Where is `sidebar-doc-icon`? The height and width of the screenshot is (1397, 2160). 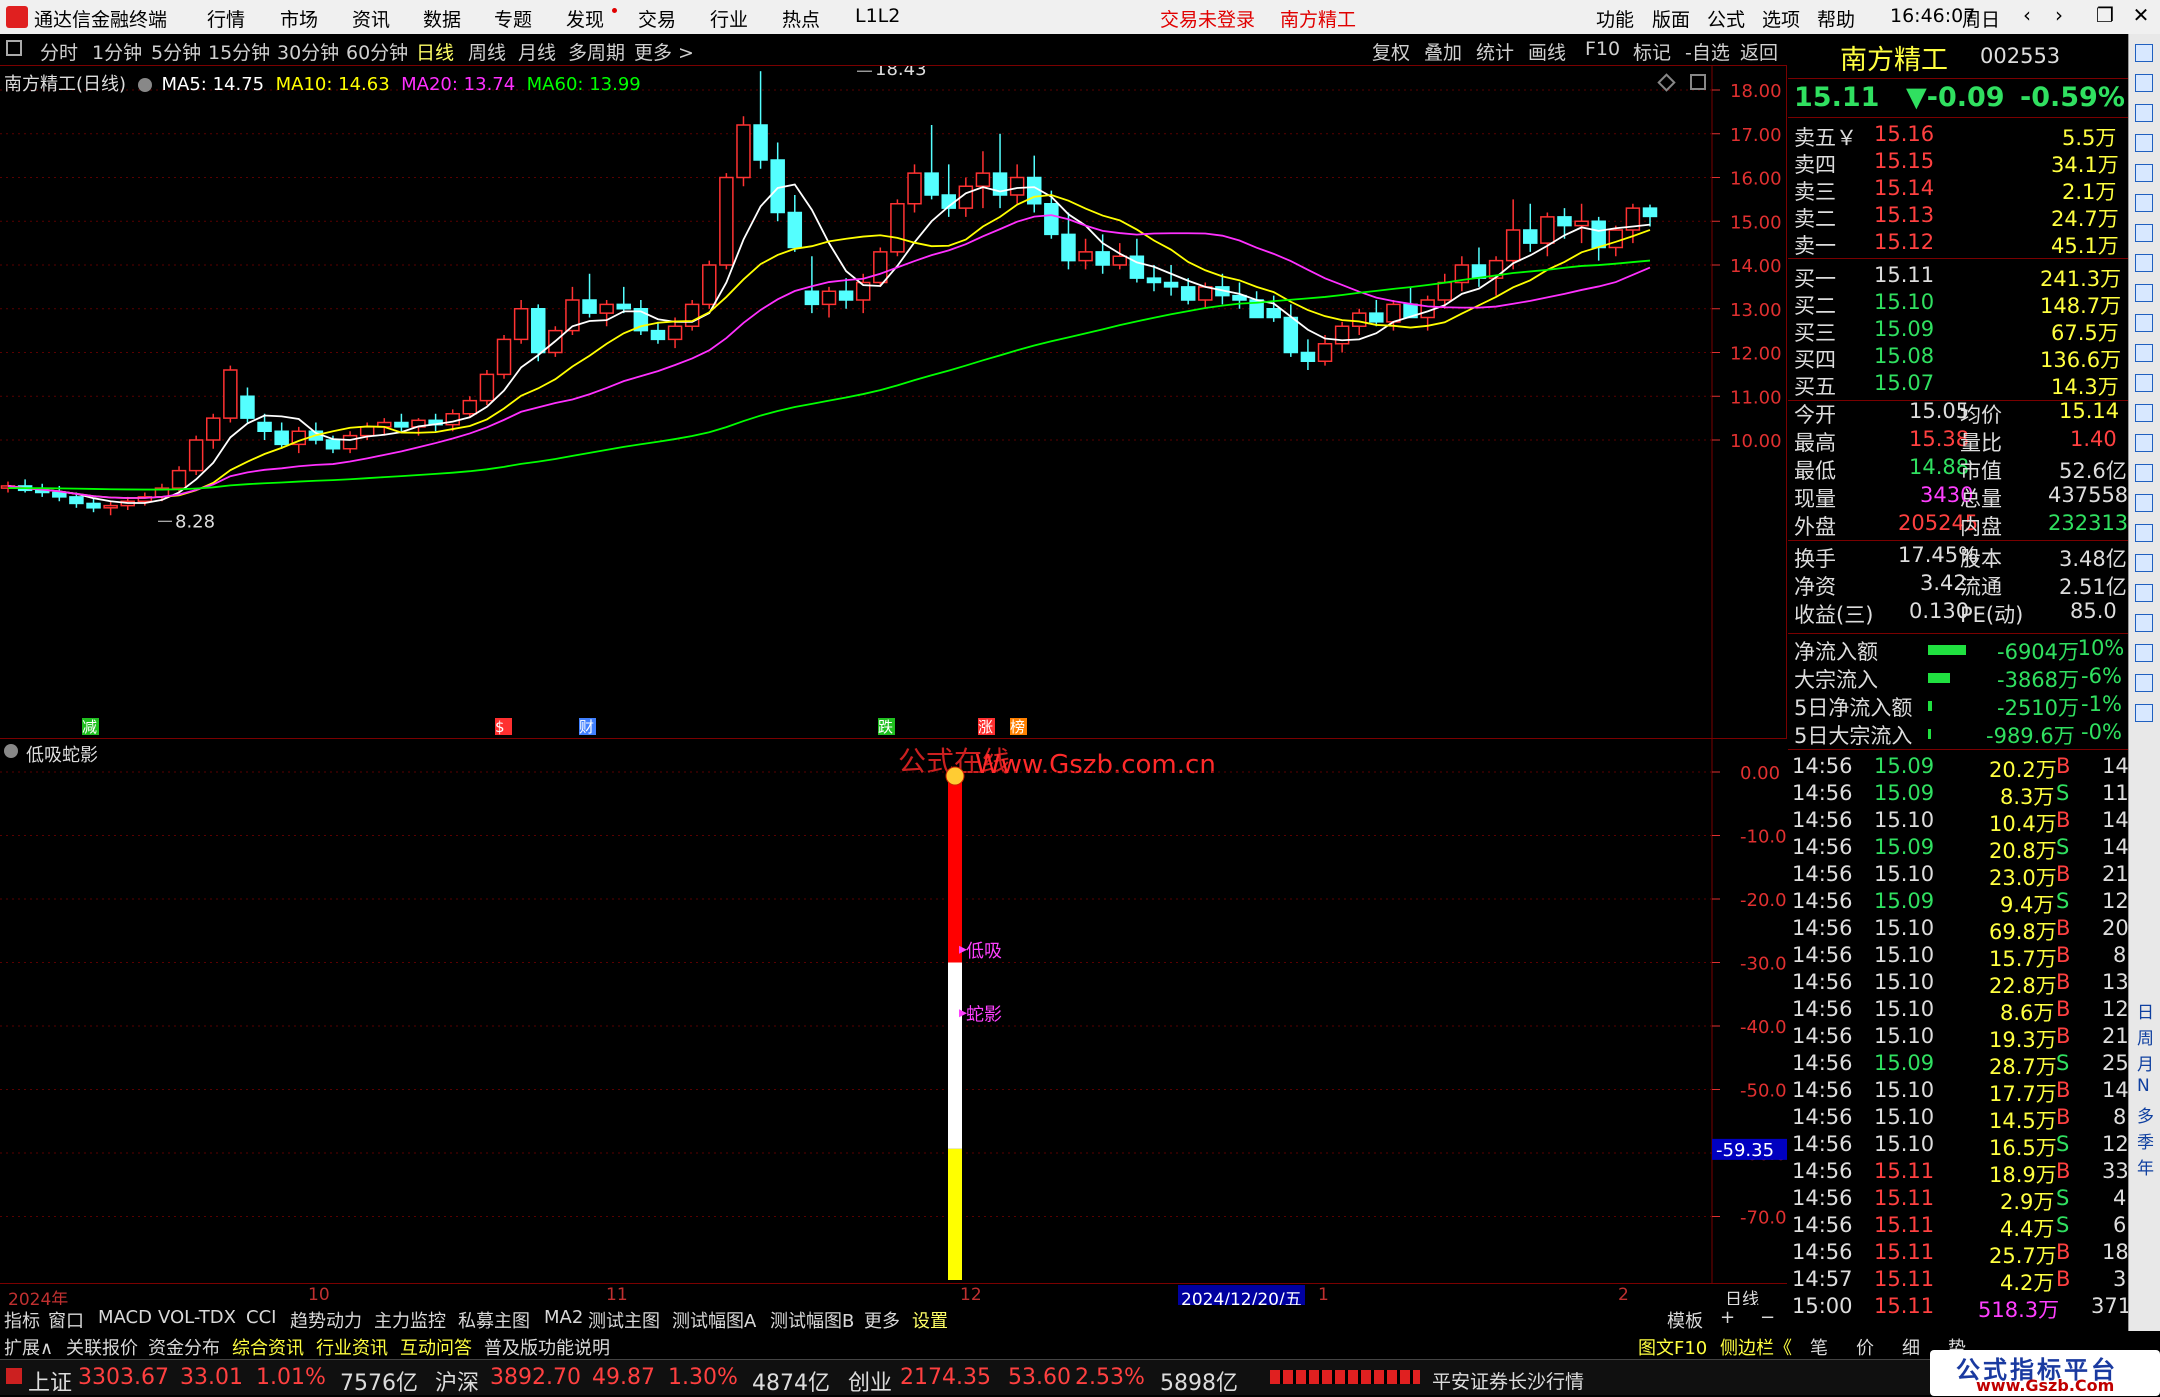 sidebar-doc-icon is located at coordinates (2144, 623).